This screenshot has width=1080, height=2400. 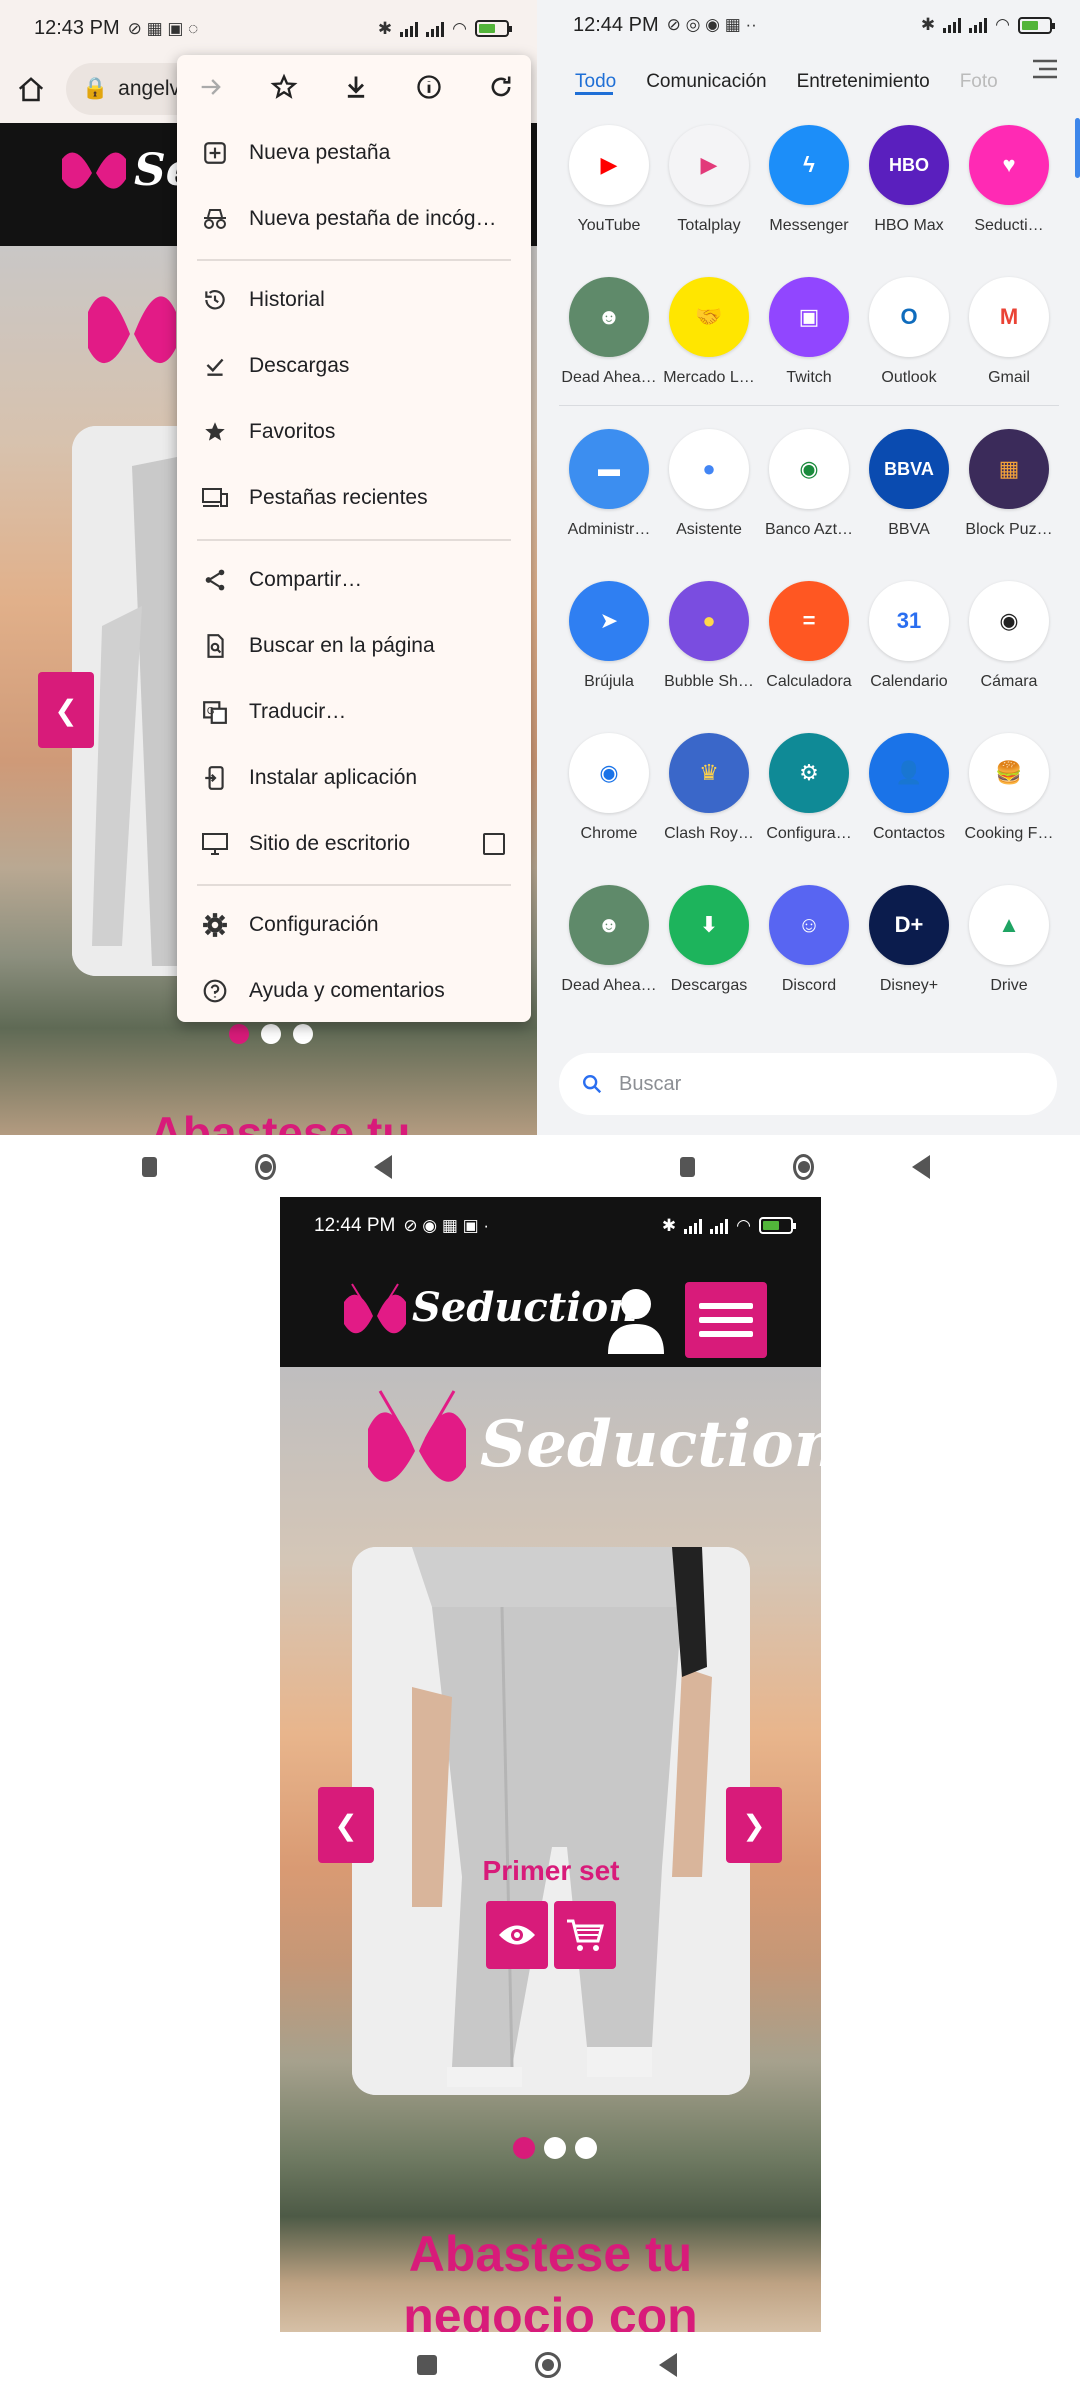 I want to click on info-icon, so click(x=429, y=87).